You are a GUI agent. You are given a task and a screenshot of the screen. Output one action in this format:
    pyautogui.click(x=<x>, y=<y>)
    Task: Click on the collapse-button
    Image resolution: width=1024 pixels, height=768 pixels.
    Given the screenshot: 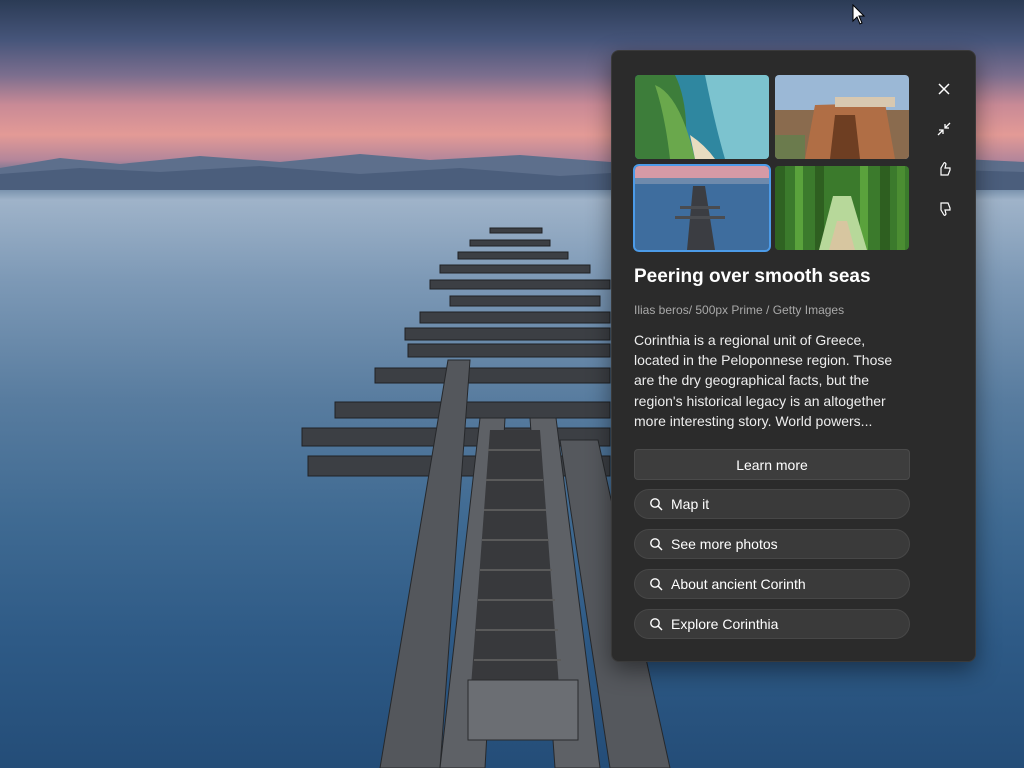 What is the action you would take?
    pyautogui.click(x=944, y=129)
    